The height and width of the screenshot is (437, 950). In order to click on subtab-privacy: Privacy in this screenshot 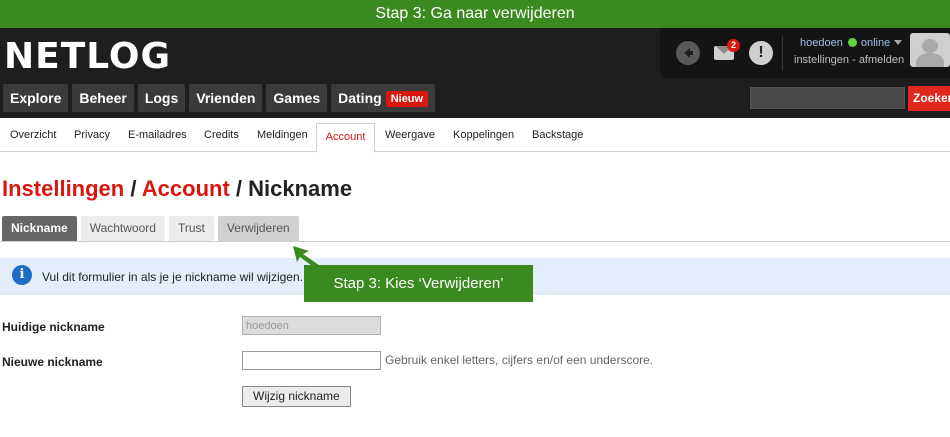, I will do `click(92, 135)`.